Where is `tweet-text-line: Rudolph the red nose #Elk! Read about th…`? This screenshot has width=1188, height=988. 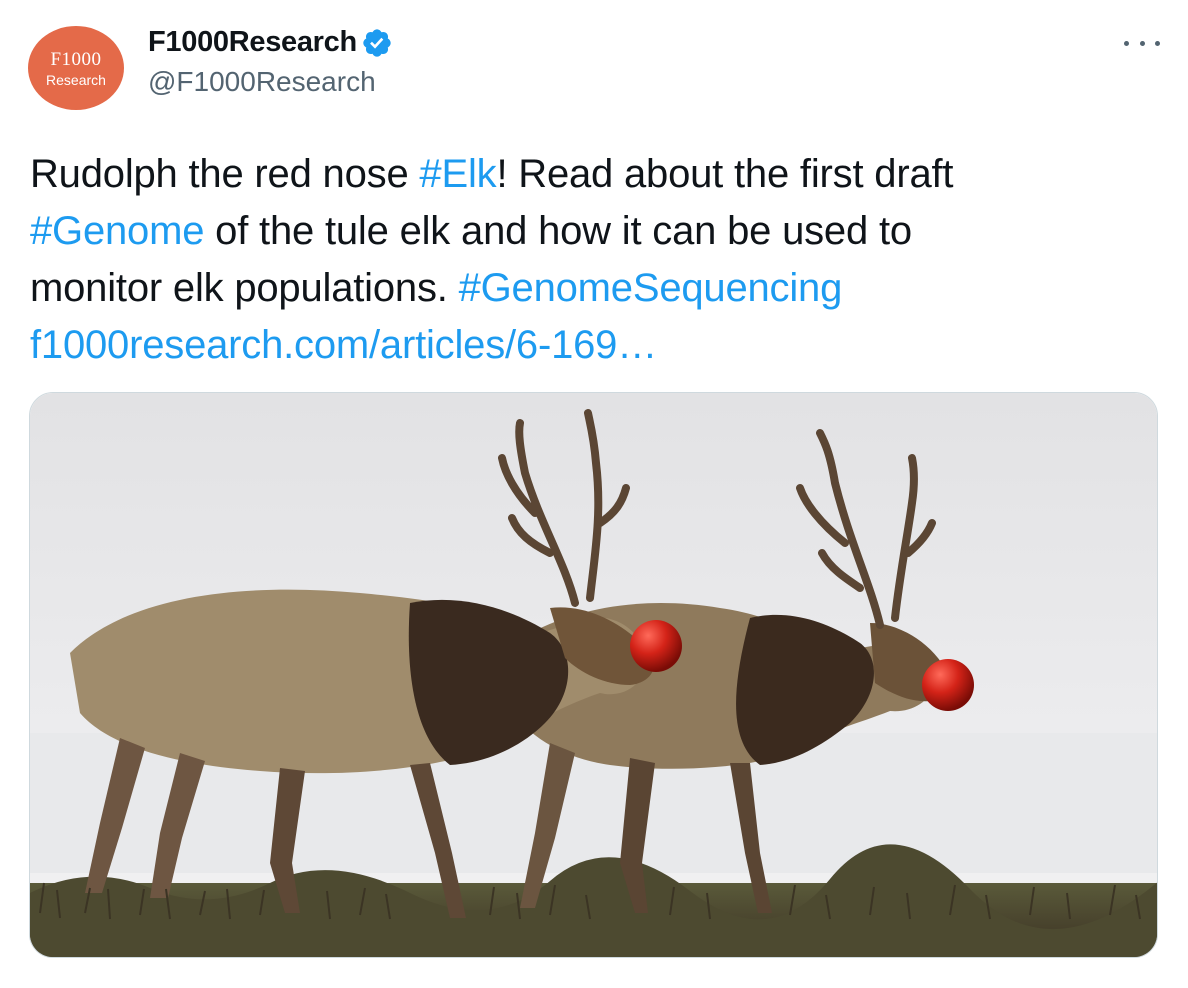
tweet-text-line: Rudolph the red nose #Elk! Read about th… is located at coordinates (600, 174).